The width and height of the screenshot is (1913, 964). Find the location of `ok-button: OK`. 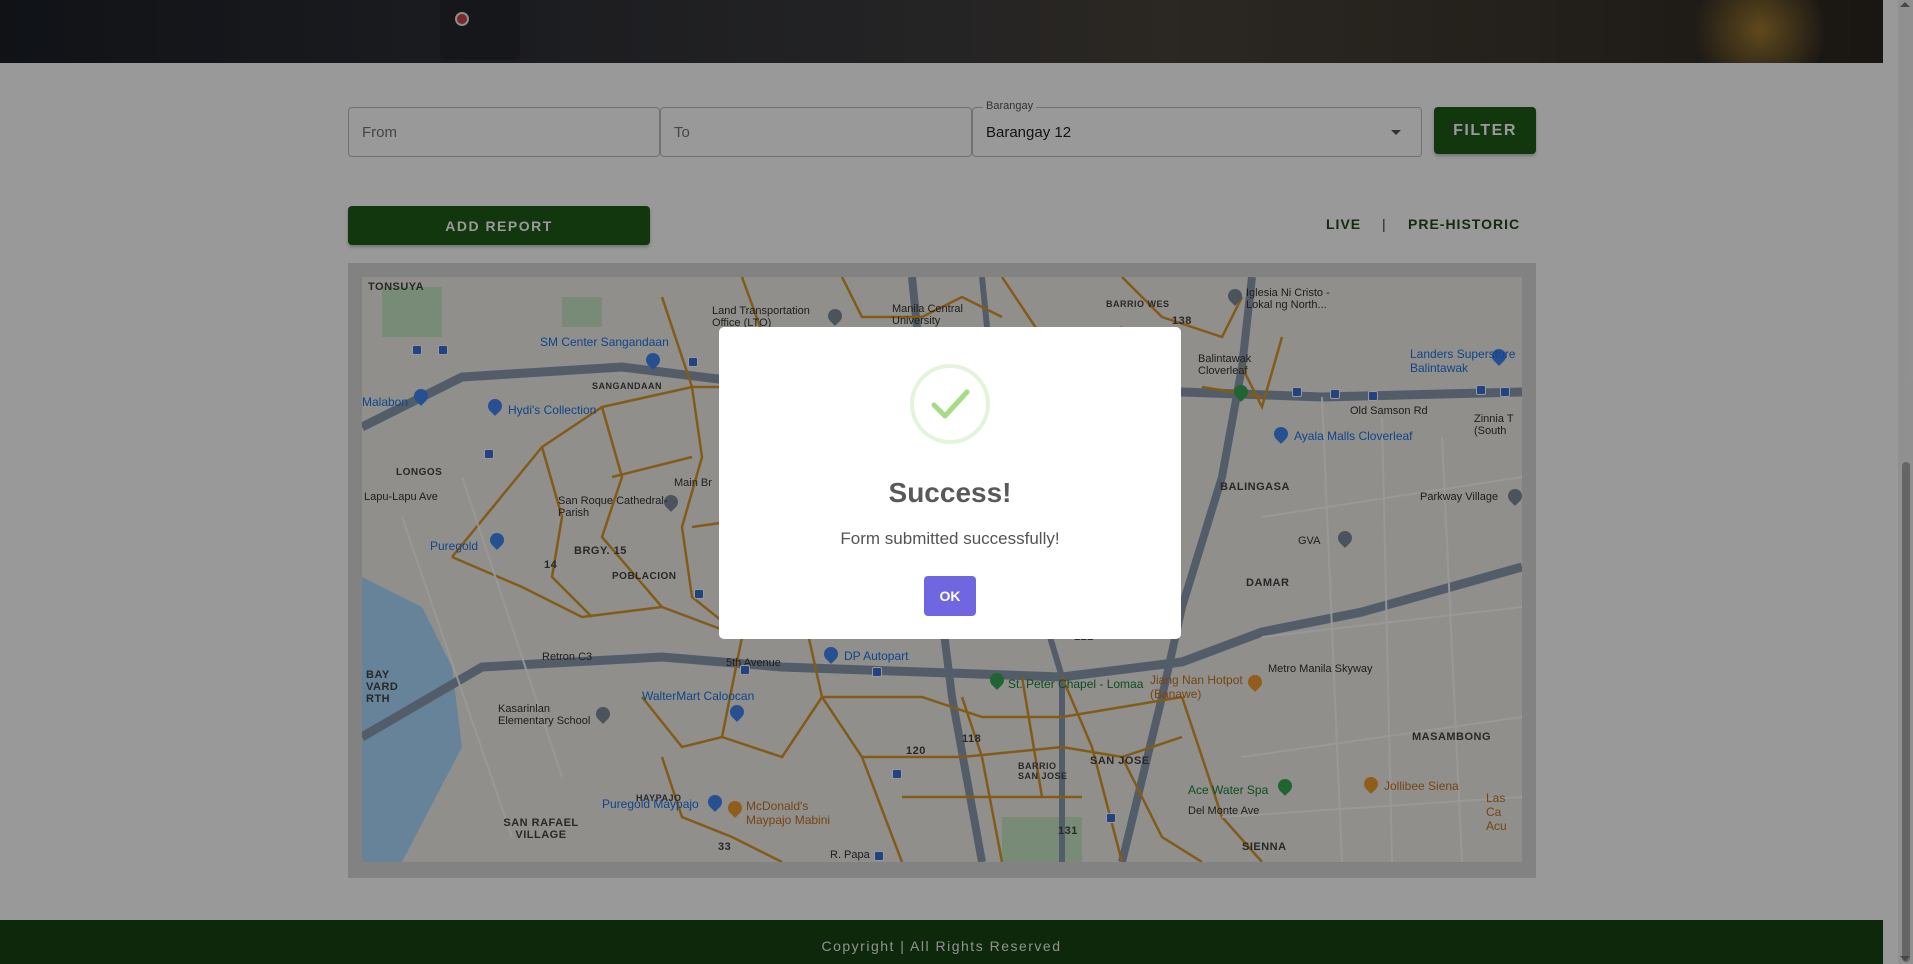

ok-button: OK is located at coordinates (950, 596).